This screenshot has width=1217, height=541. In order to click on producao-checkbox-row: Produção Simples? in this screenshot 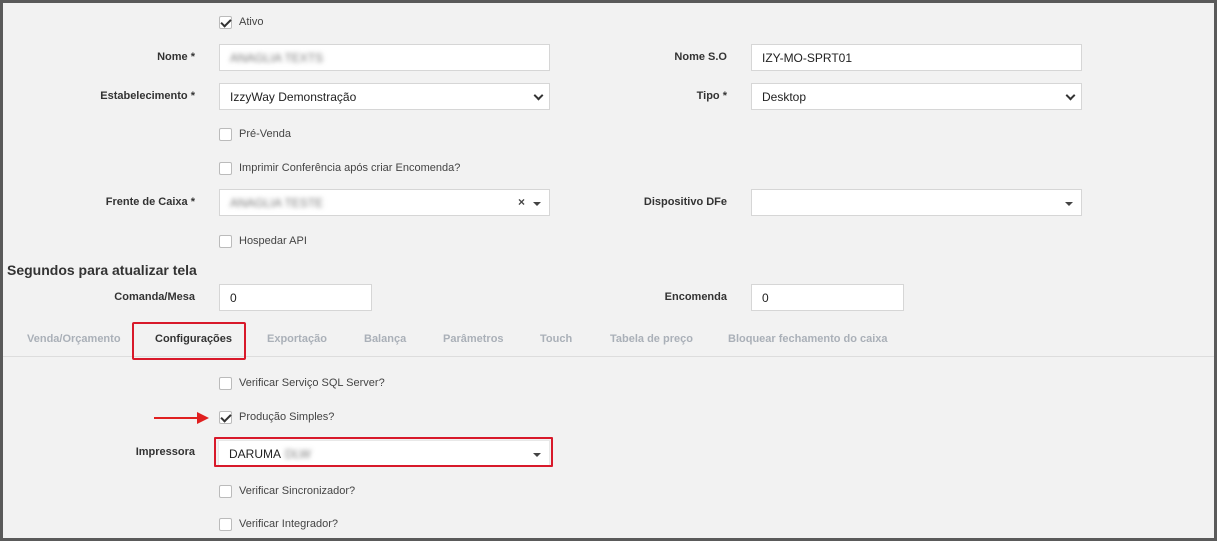, I will do `click(276, 417)`.